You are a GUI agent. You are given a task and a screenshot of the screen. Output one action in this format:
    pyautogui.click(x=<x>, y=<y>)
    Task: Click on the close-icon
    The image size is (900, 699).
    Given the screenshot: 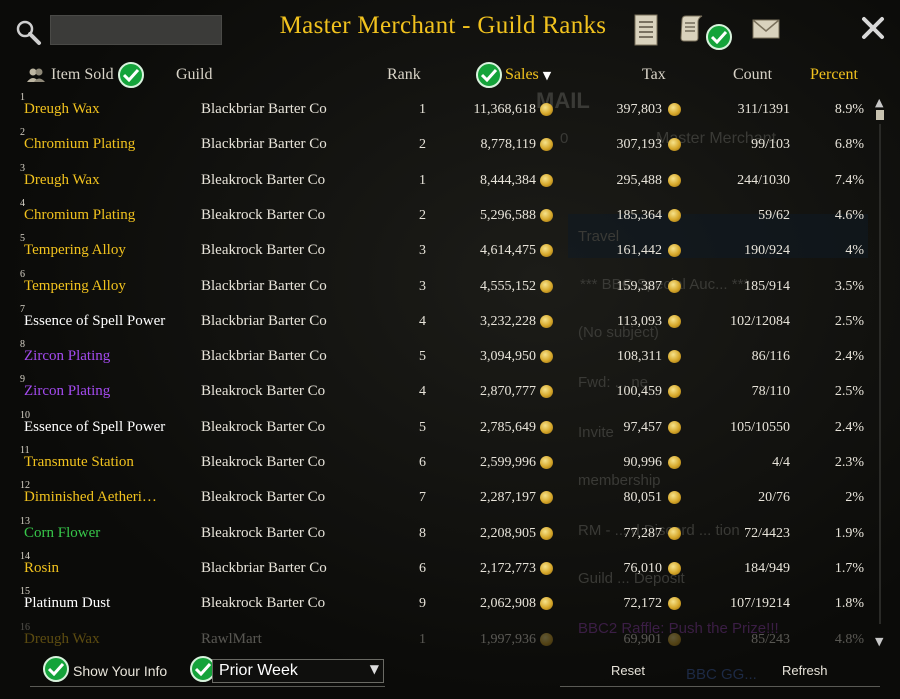 What is the action you would take?
    pyautogui.click(x=873, y=28)
    